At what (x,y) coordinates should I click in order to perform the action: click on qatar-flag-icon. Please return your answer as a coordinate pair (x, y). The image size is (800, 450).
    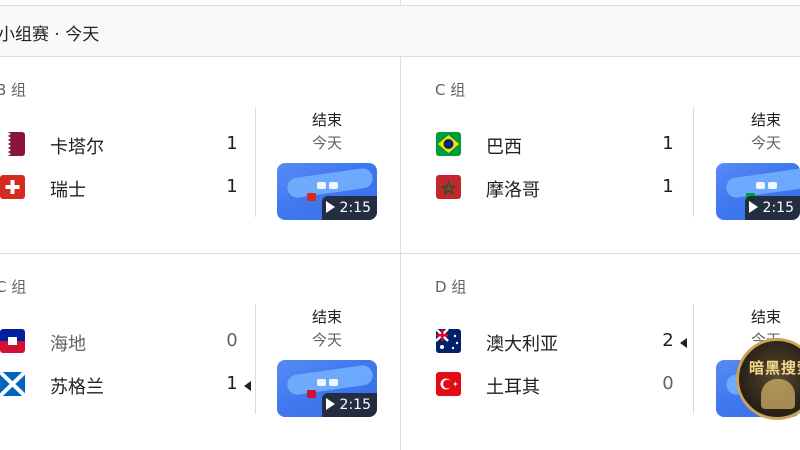
    Looking at the image, I should click on (12, 144).